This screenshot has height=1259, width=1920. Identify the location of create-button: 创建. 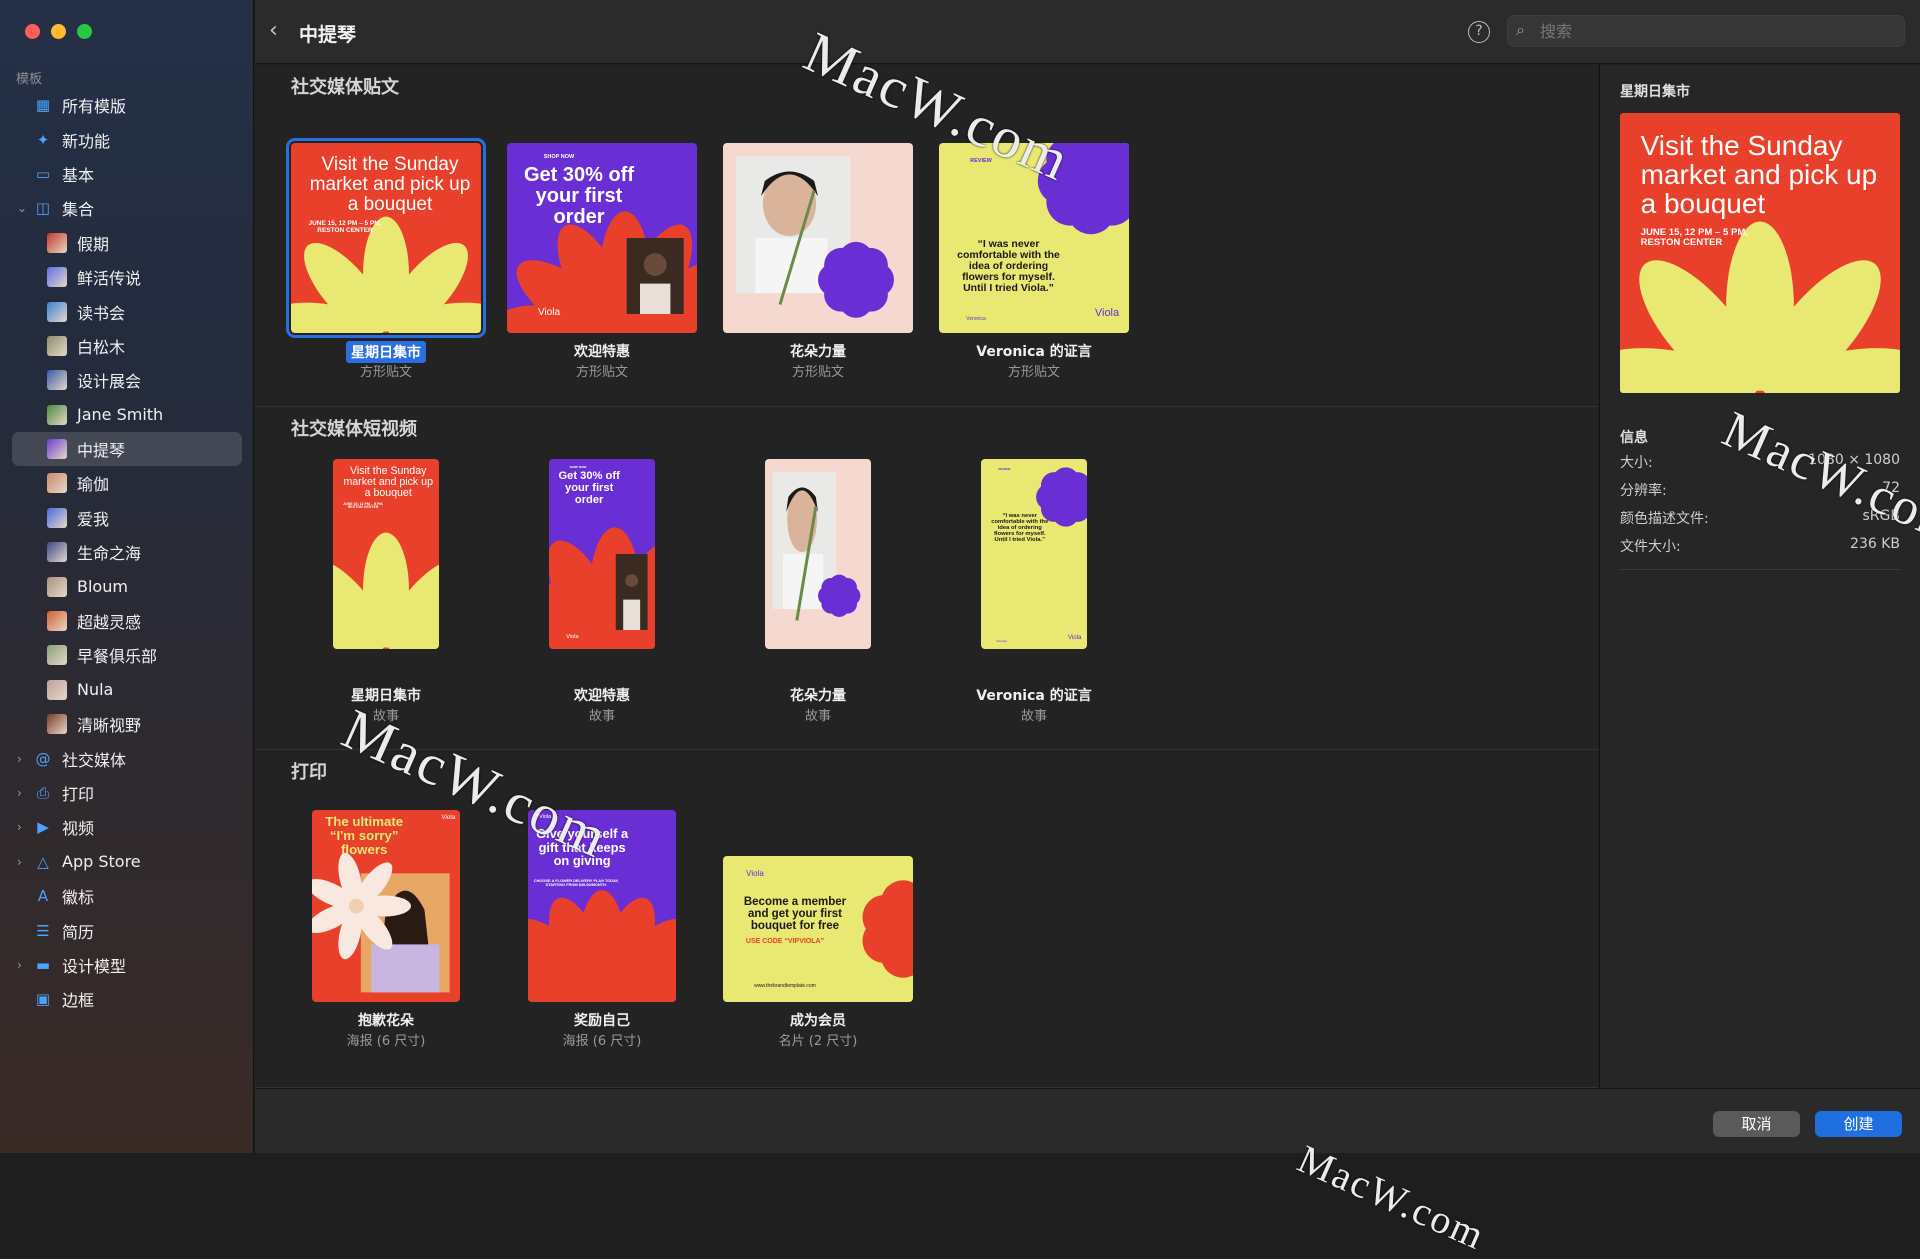
(1858, 1124).